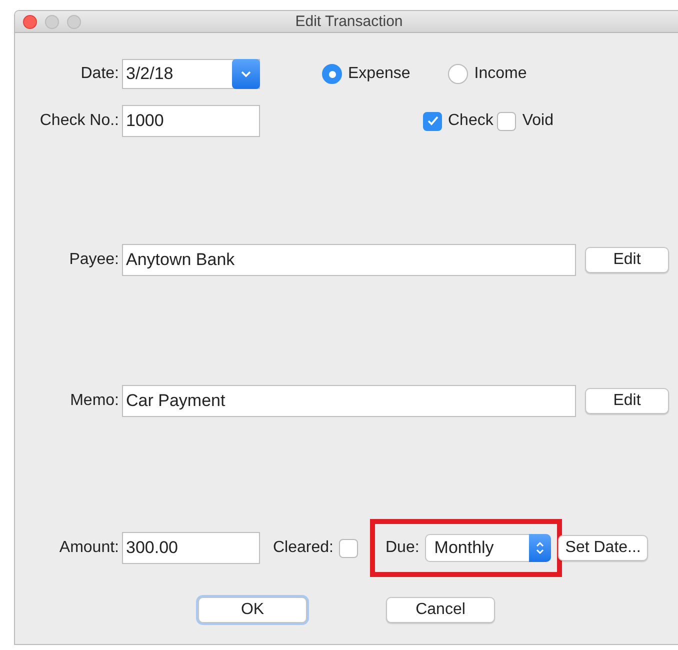 Image resolution: width=678 pixels, height=650 pixels. I want to click on window-title: Edit Transaction, so click(349, 22).